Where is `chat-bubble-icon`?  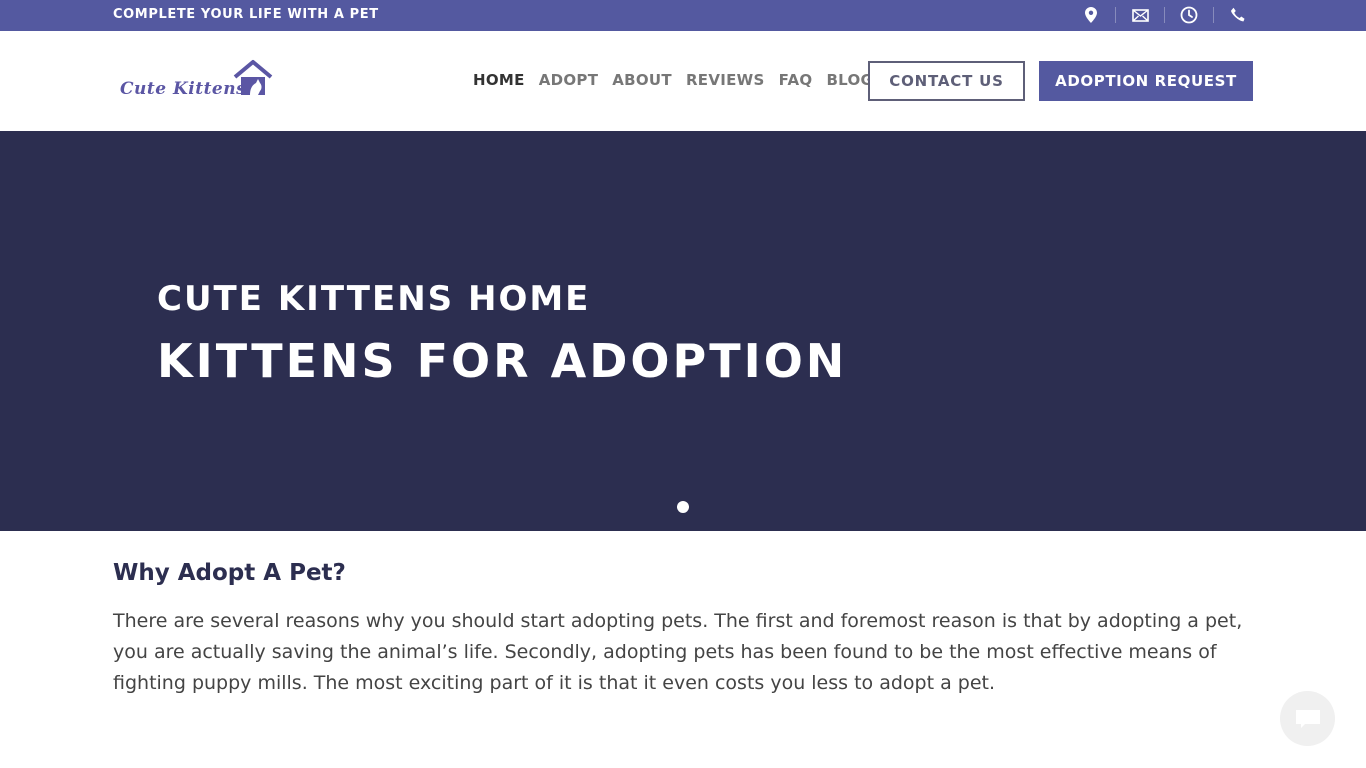 chat-bubble-icon is located at coordinates (1307, 718).